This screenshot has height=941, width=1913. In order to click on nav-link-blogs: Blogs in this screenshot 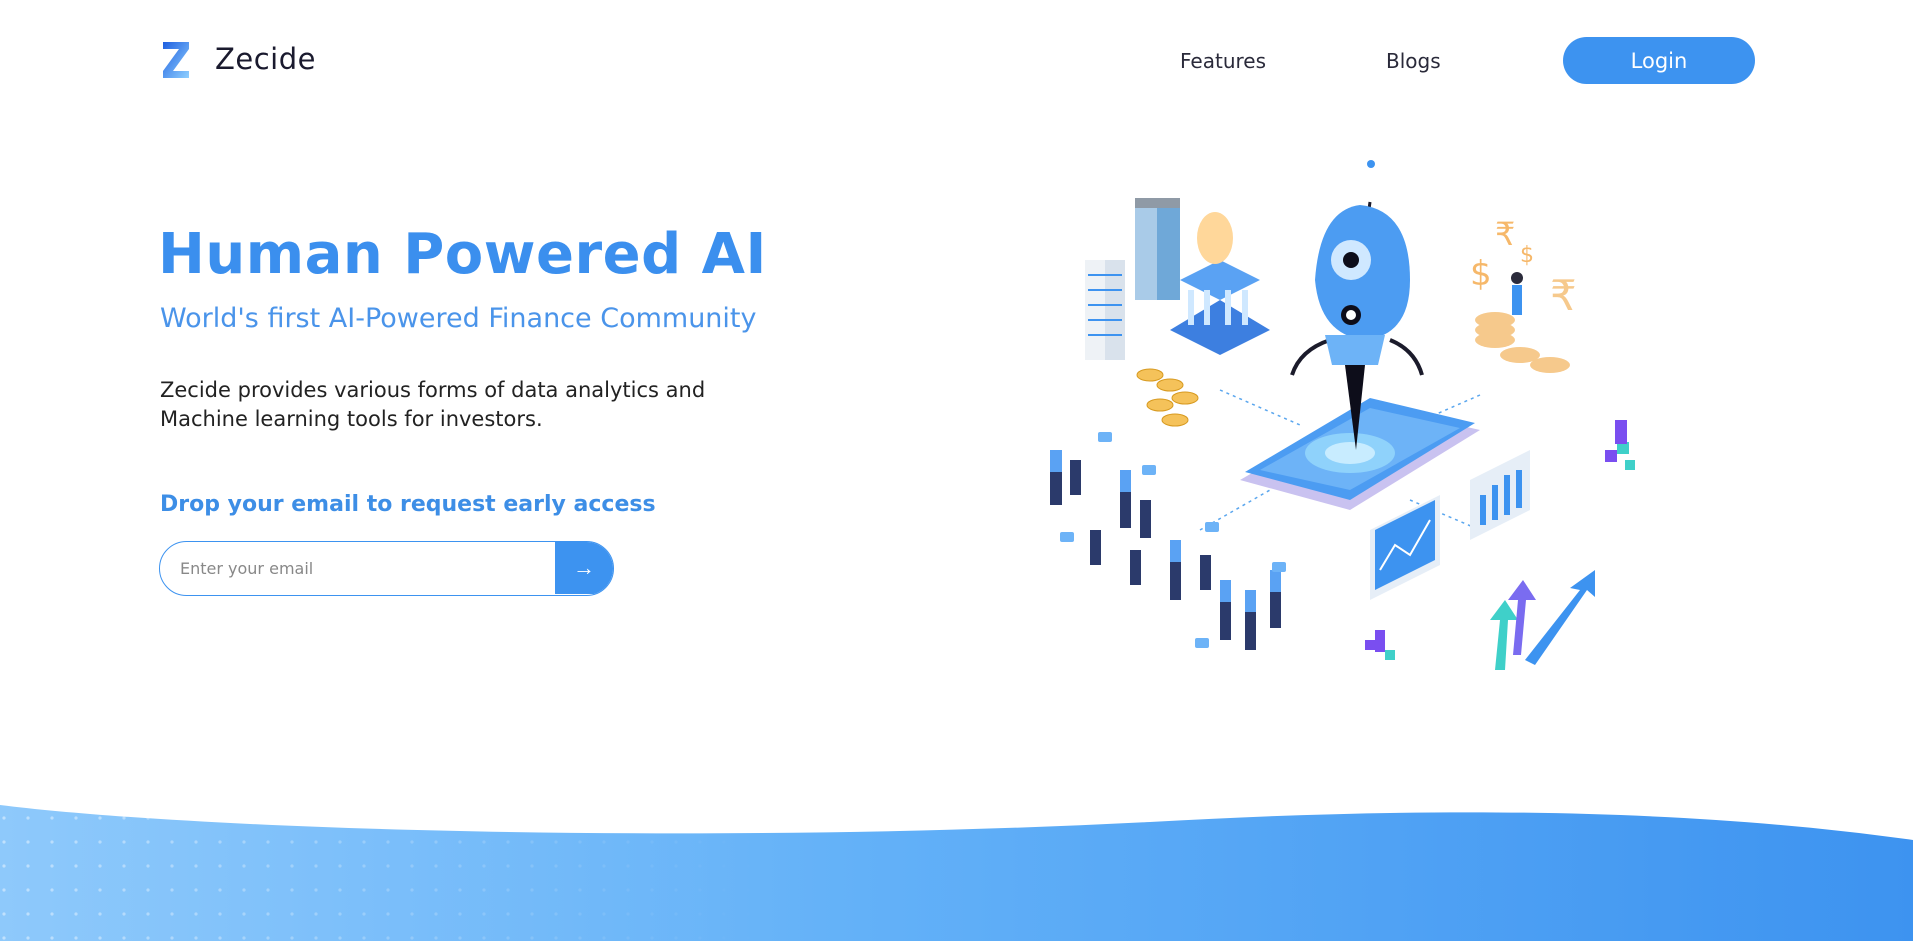, I will do `click(1413, 61)`.